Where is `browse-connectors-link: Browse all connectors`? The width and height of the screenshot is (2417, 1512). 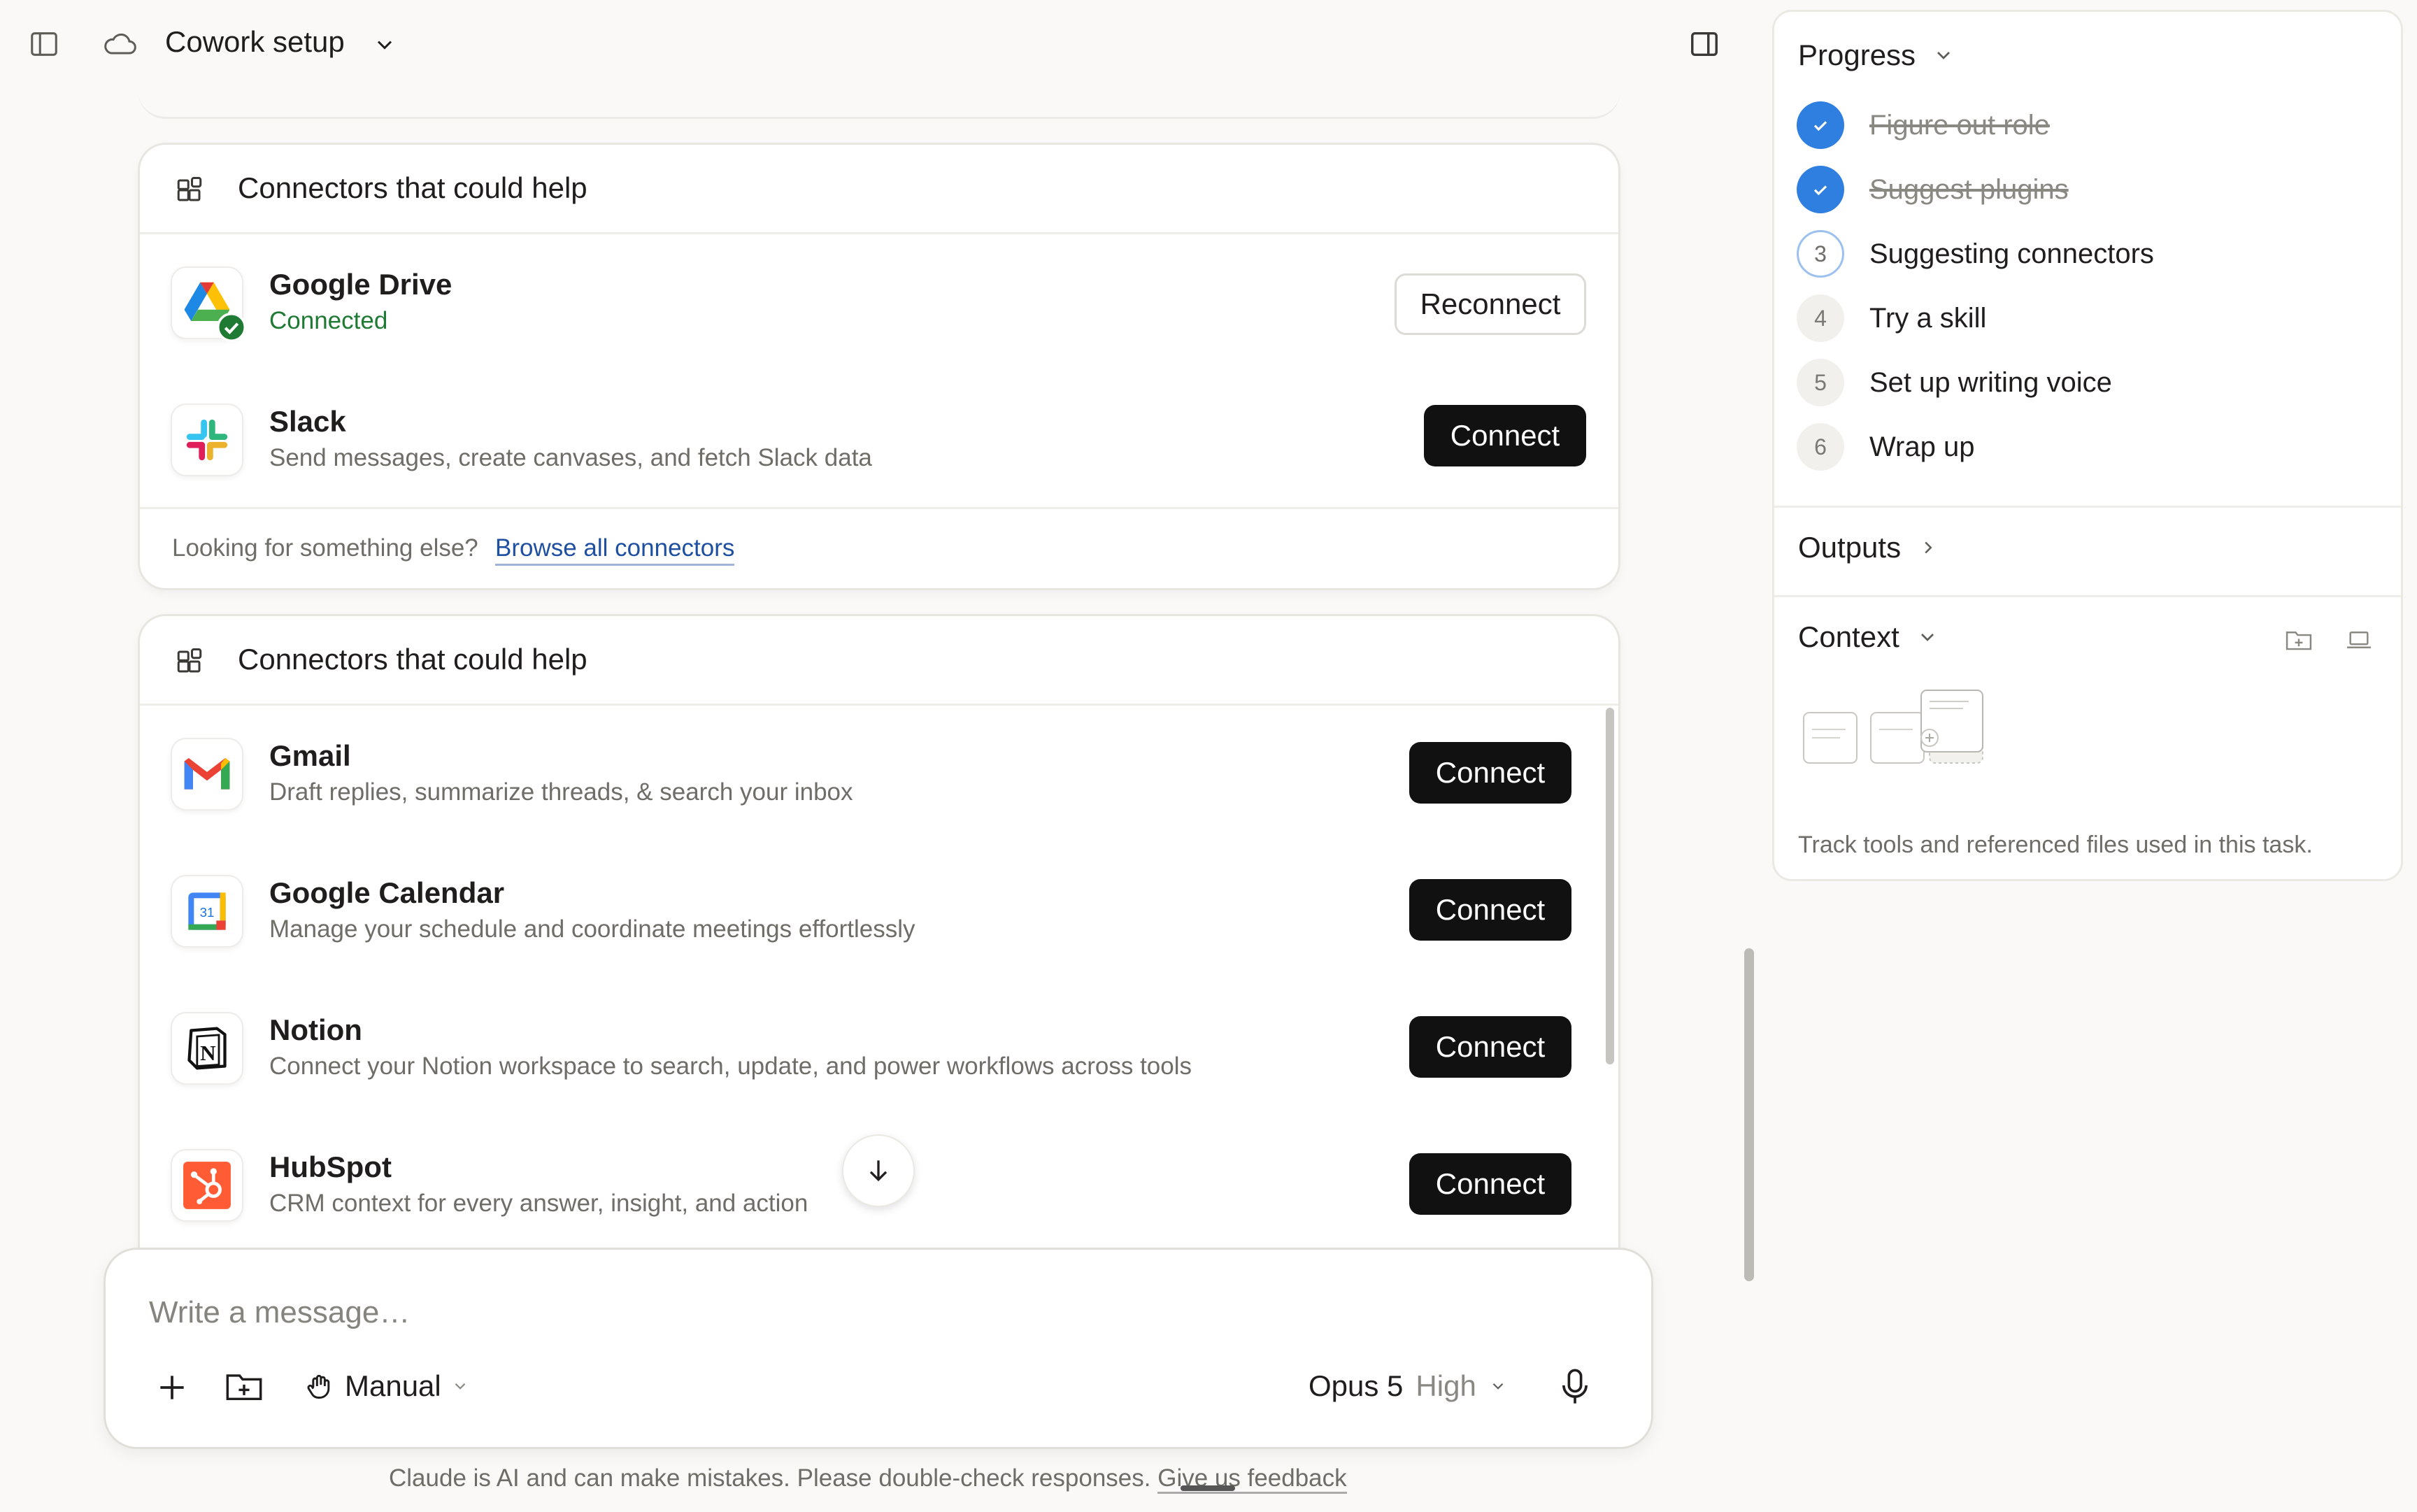 browse-connectors-link: Browse all connectors is located at coordinates (615, 550).